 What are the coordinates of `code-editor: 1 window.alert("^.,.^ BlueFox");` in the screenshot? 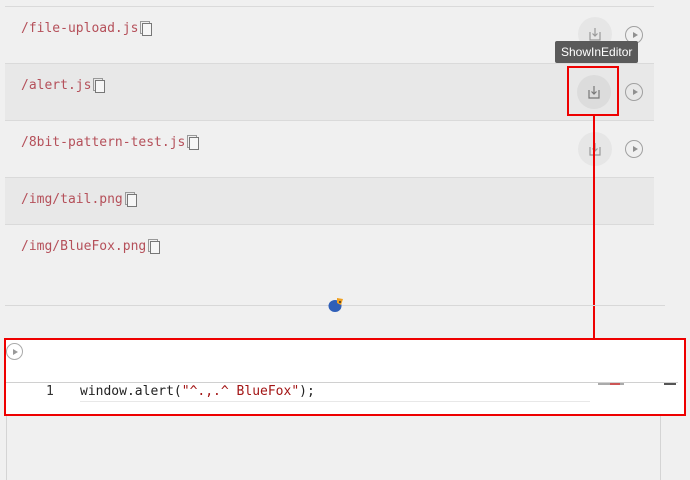 It's located at (342, 397).